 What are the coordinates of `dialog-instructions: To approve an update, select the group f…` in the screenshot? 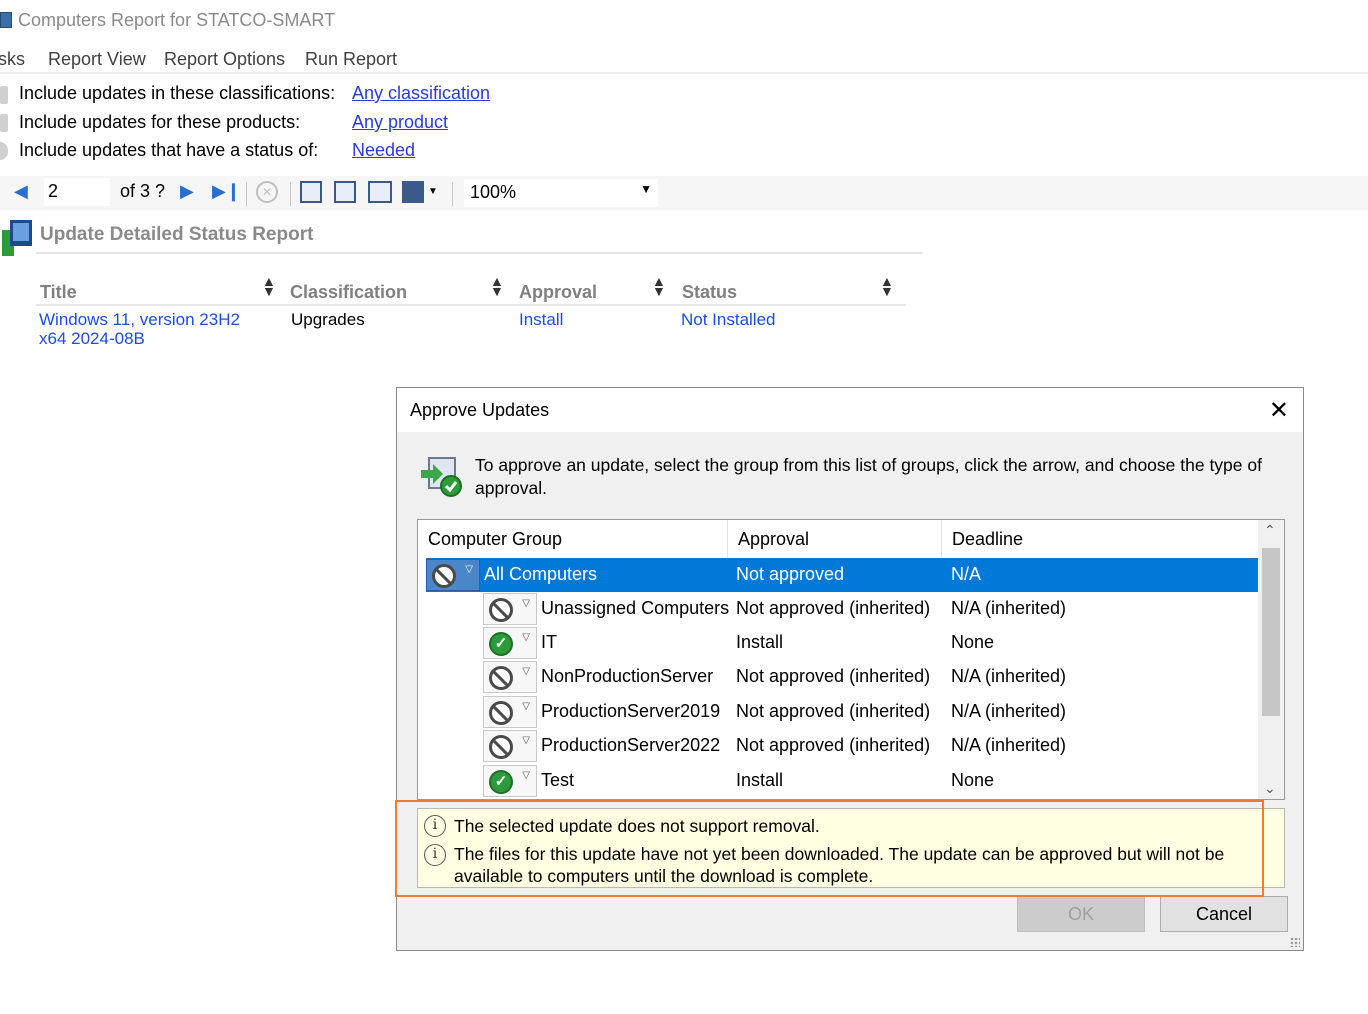 It's located at (868, 476).